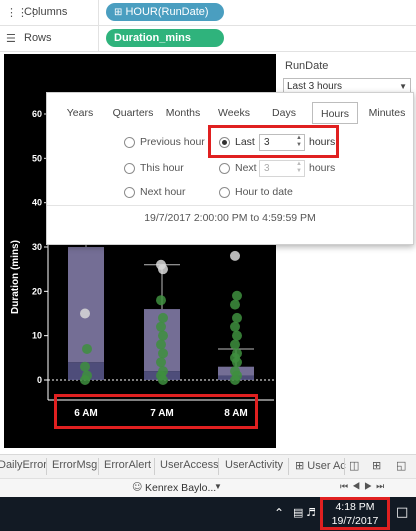 The height and width of the screenshot is (531, 416). Describe the element at coordinates (402, 512) in the screenshot. I see `notification-icon: □` at that location.